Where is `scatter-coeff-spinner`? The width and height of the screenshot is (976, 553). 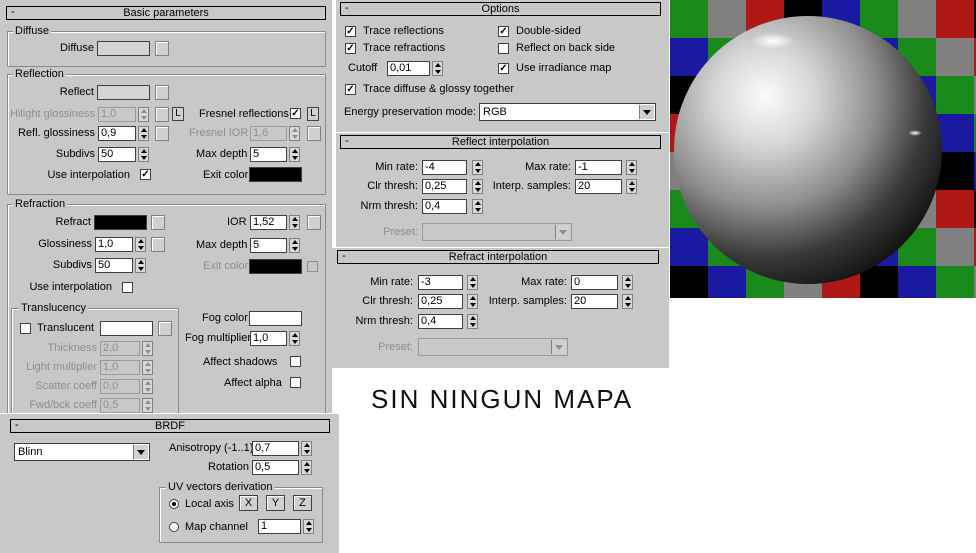
scatter-coeff-spinner is located at coordinates (147, 386).